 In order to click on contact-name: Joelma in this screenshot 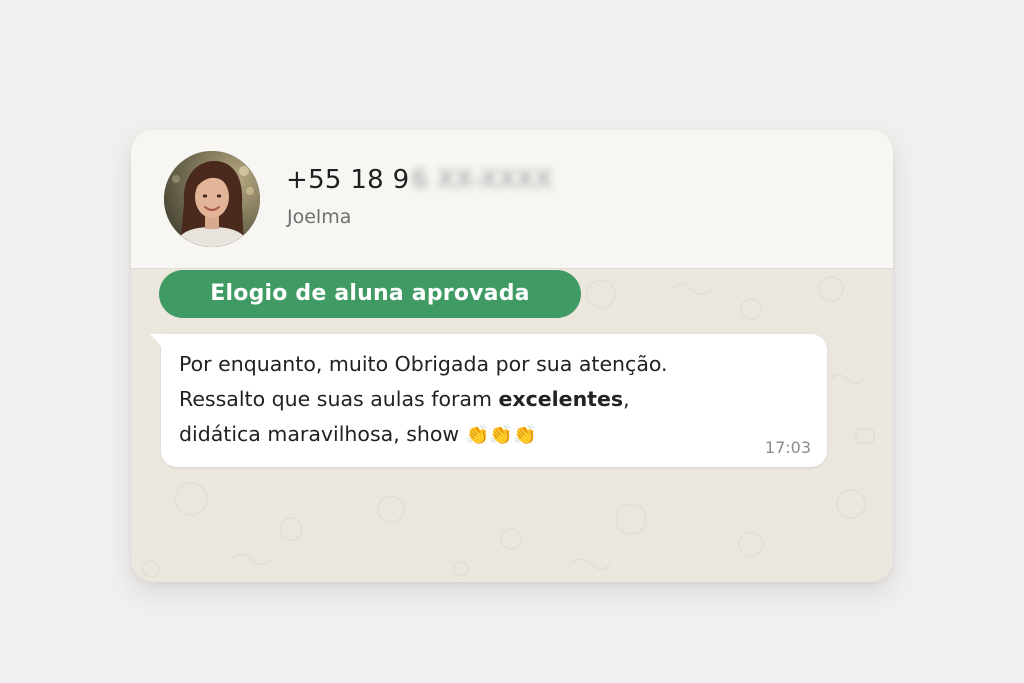, I will do `click(319, 217)`.